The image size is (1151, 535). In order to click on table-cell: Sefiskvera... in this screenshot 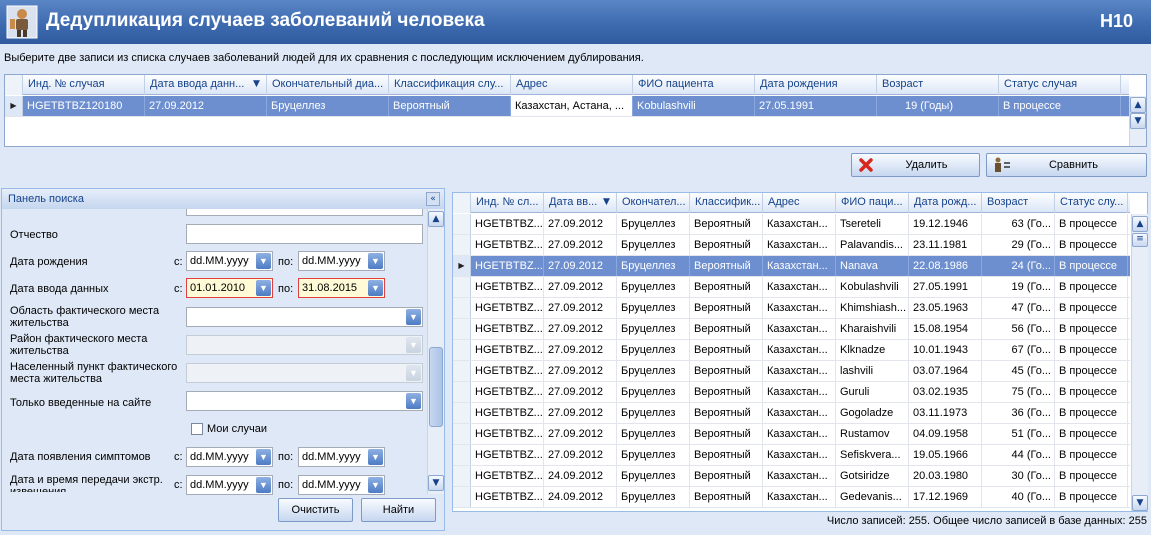, I will do `click(872, 455)`.